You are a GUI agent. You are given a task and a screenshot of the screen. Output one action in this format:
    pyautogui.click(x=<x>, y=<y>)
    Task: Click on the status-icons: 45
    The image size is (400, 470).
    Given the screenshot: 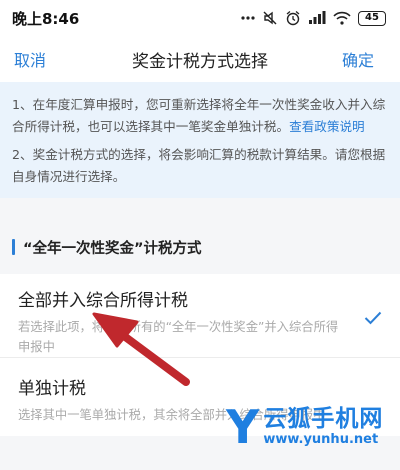 What is the action you would take?
    pyautogui.click(x=313, y=18)
    